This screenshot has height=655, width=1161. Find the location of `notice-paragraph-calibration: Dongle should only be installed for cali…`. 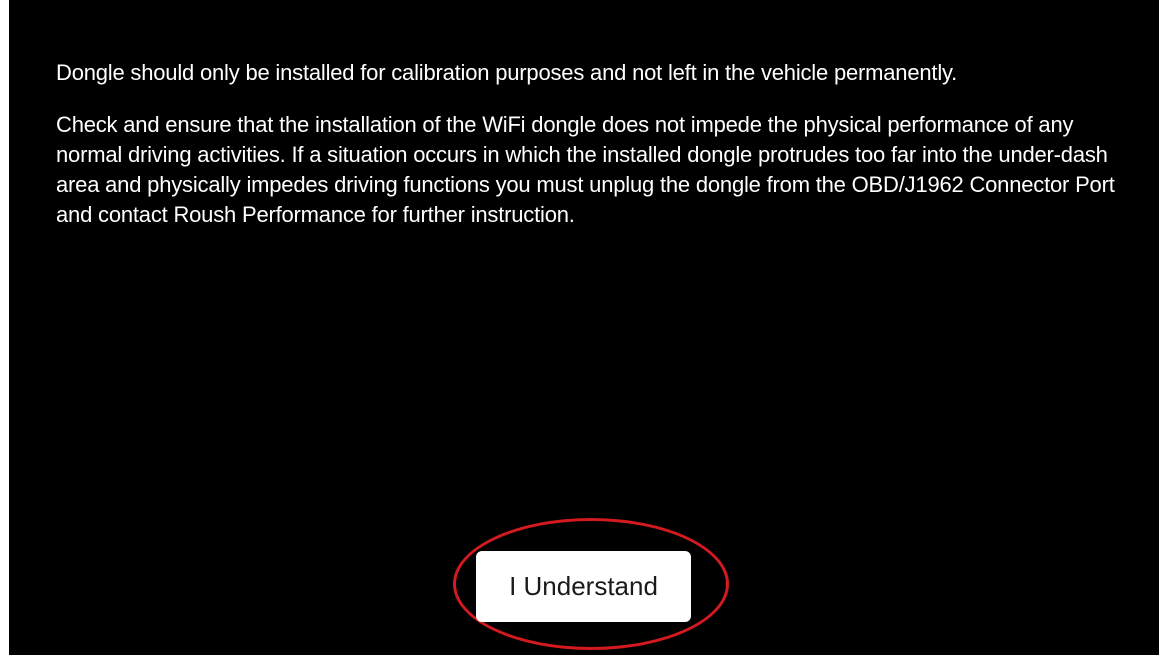

notice-paragraph-calibration: Dongle should only be installed for cali… is located at coordinates (507, 72).